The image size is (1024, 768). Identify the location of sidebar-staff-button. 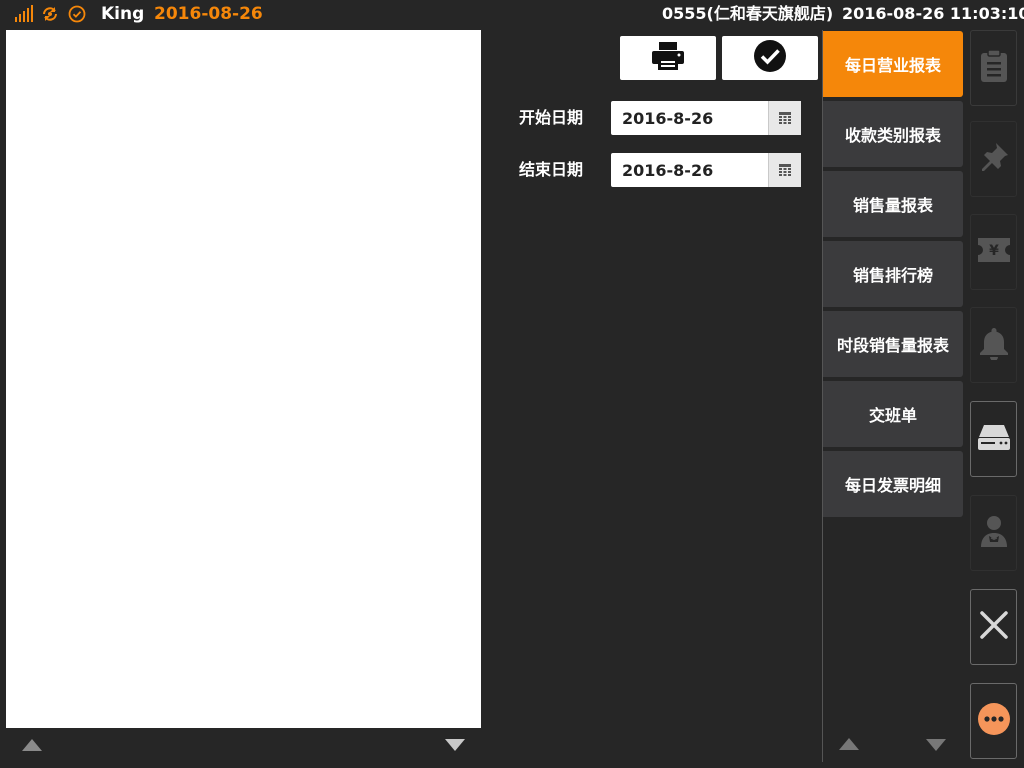
(993, 533).